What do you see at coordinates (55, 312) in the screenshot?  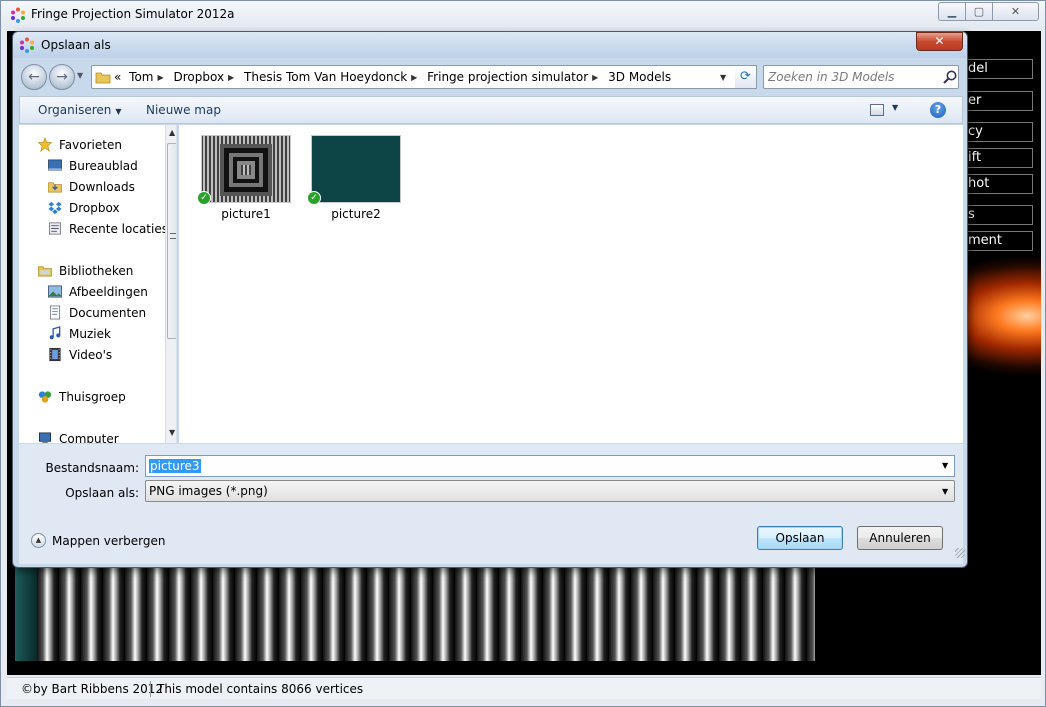 I see `documents-icon` at bounding box center [55, 312].